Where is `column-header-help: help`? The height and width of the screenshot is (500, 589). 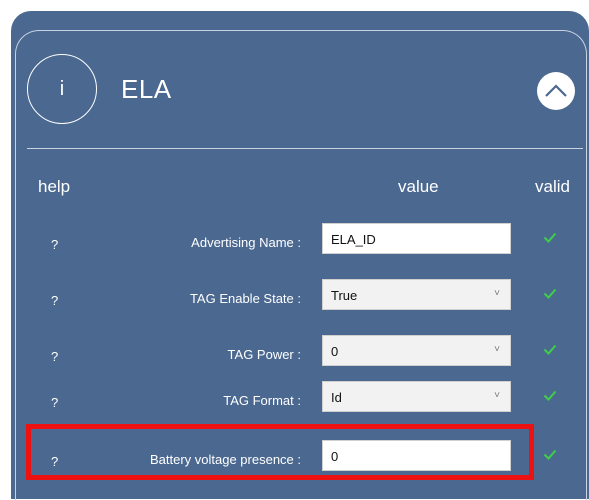 column-header-help: help is located at coordinates (54, 186).